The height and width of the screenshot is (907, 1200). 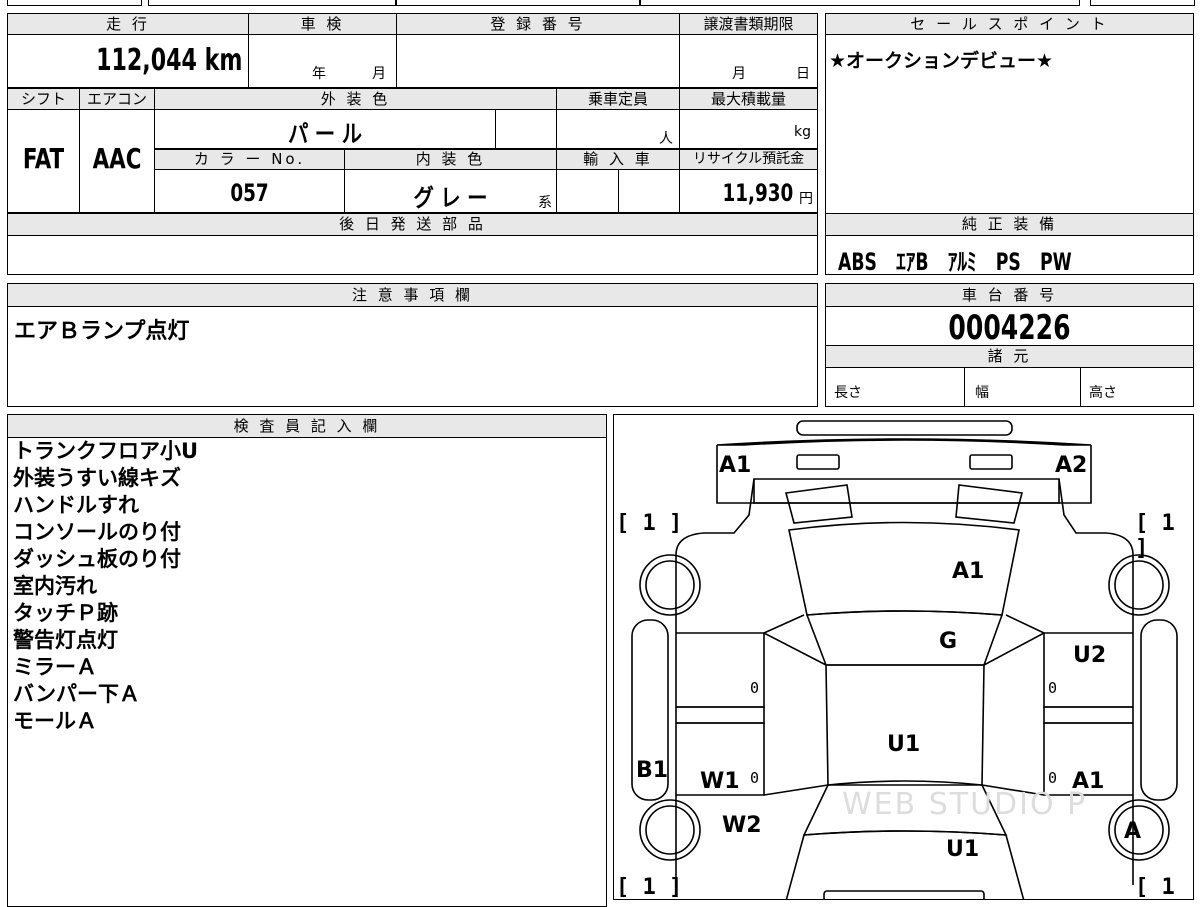 I want to click on later-parts-cell, so click(x=412, y=255).